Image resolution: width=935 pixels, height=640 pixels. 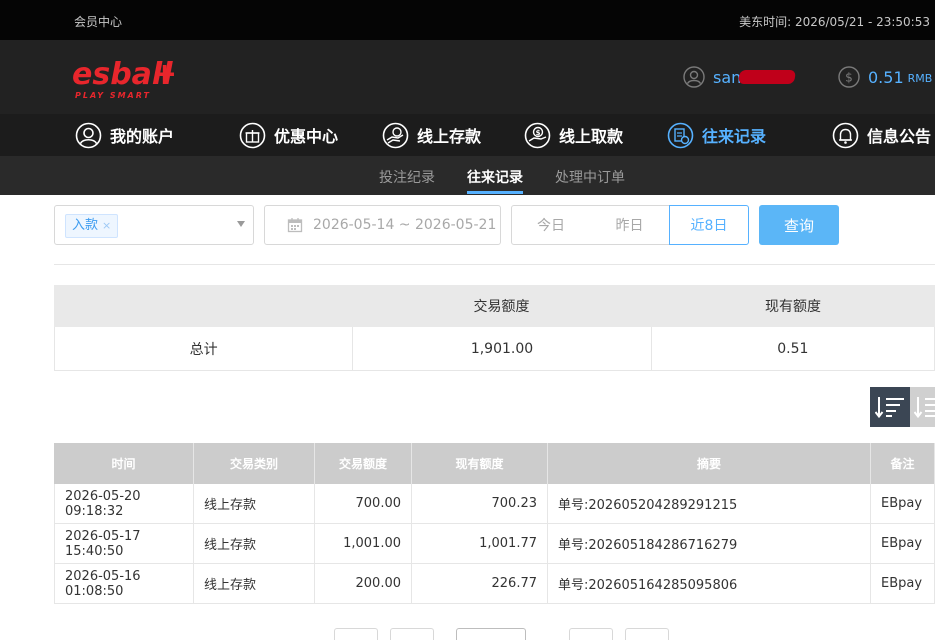 I want to click on gift-icon, so click(x=252, y=135).